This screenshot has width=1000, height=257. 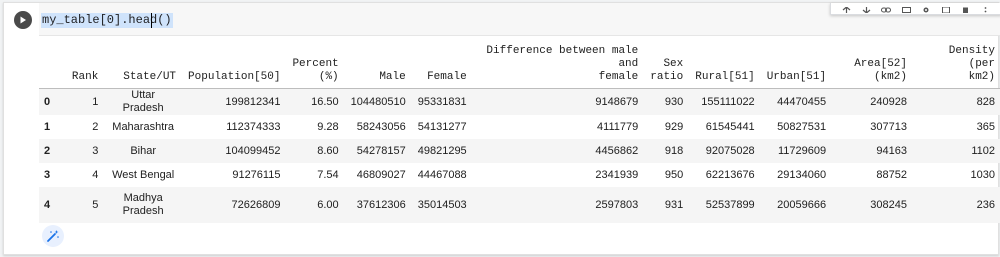 I want to click on table-cell: 91276115, so click(x=256, y=174).